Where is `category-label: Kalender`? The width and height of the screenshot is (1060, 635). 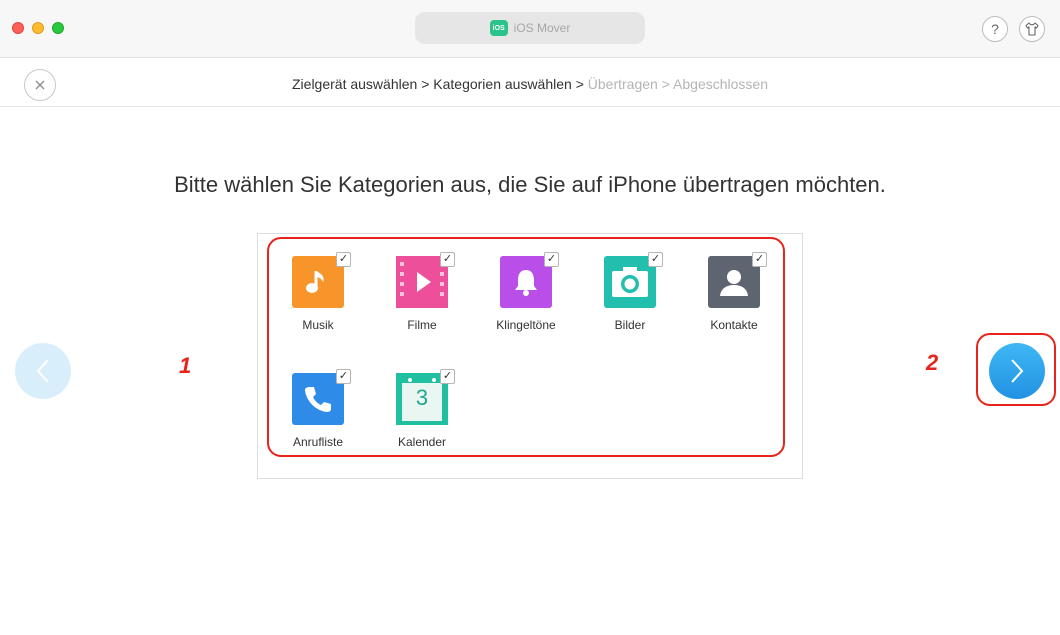
category-label: Kalender is located at coordinates (422, 442).